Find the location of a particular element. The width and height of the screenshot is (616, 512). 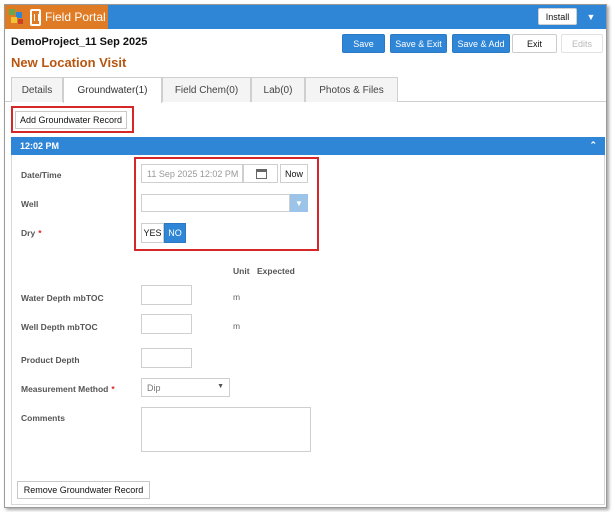

expected-column-header: Expected is located at coordinates (276, 271).